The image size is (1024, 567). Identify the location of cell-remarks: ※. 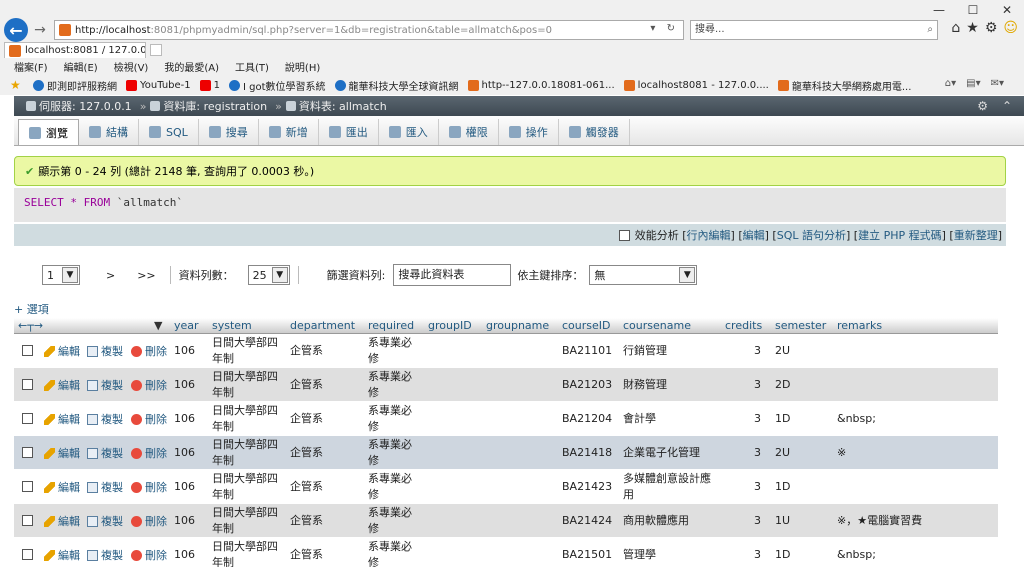
(841, 453).